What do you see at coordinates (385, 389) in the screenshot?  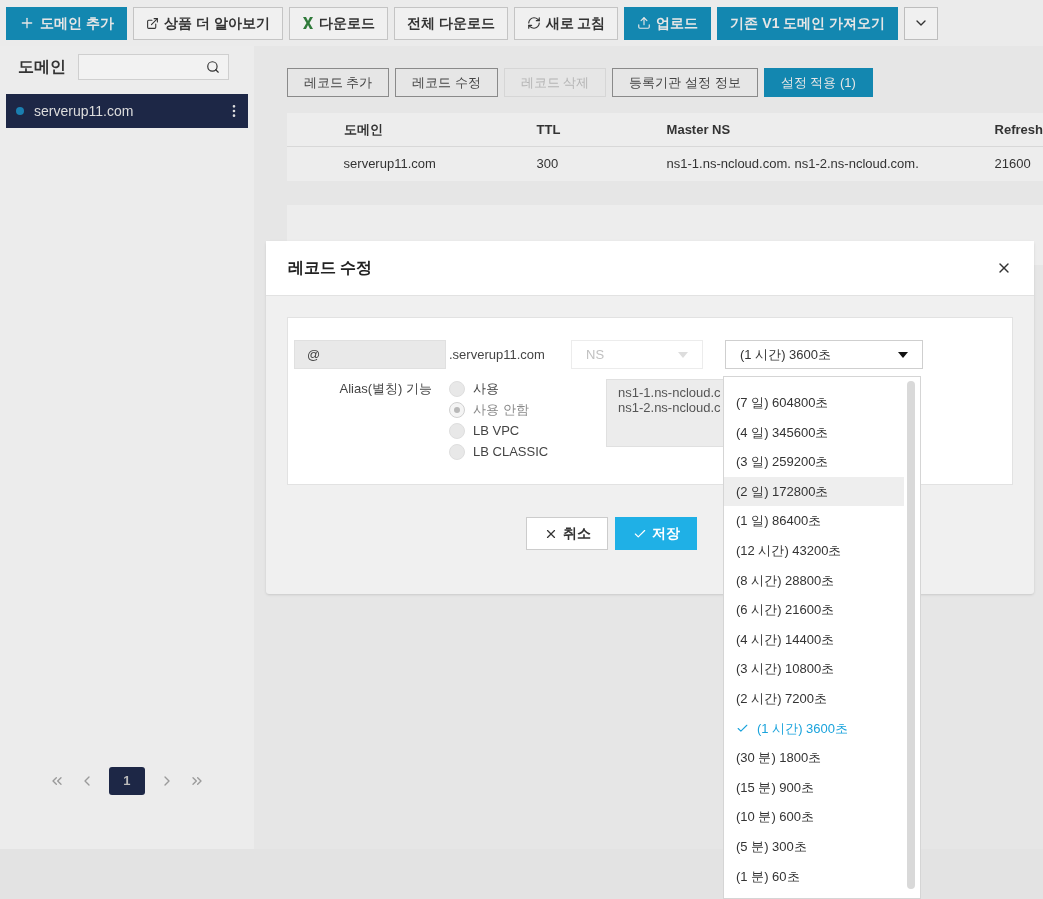 I see `alias-label: Alias(별칭) 기능` at bounding box center [385, 389].